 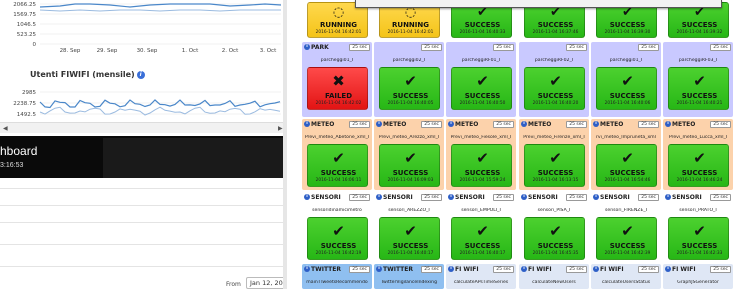 I want to click on job-name: parcheggi02_I, so click(x=409, y=60).